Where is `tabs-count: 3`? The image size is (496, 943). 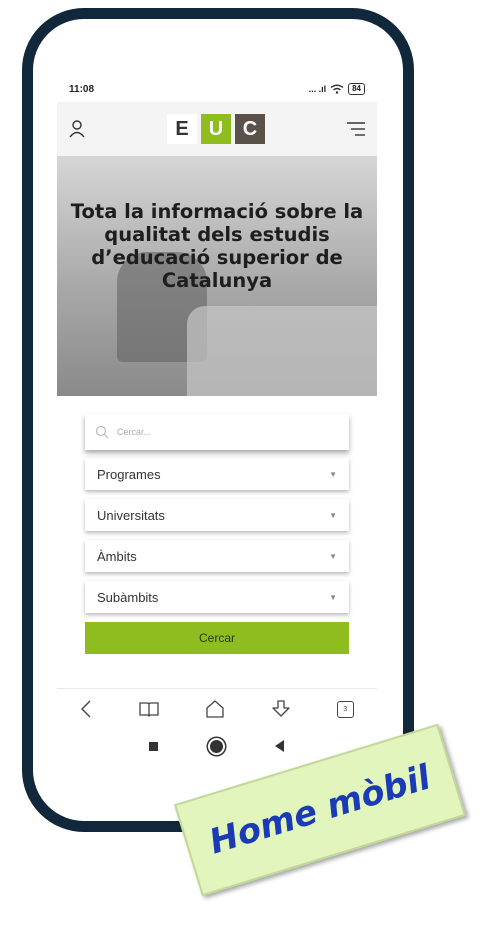
tabs-count: 3 is located at coordinates (345, 709).